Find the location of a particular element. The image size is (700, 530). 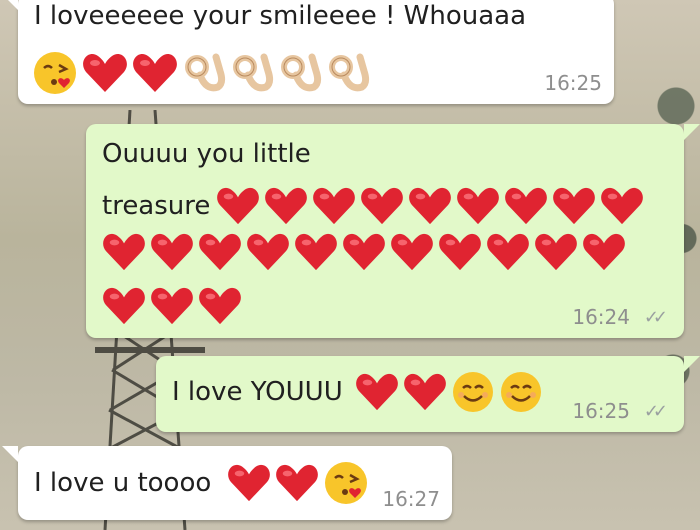

message-text-line-2: treasure is located at coordinates (156, 205).